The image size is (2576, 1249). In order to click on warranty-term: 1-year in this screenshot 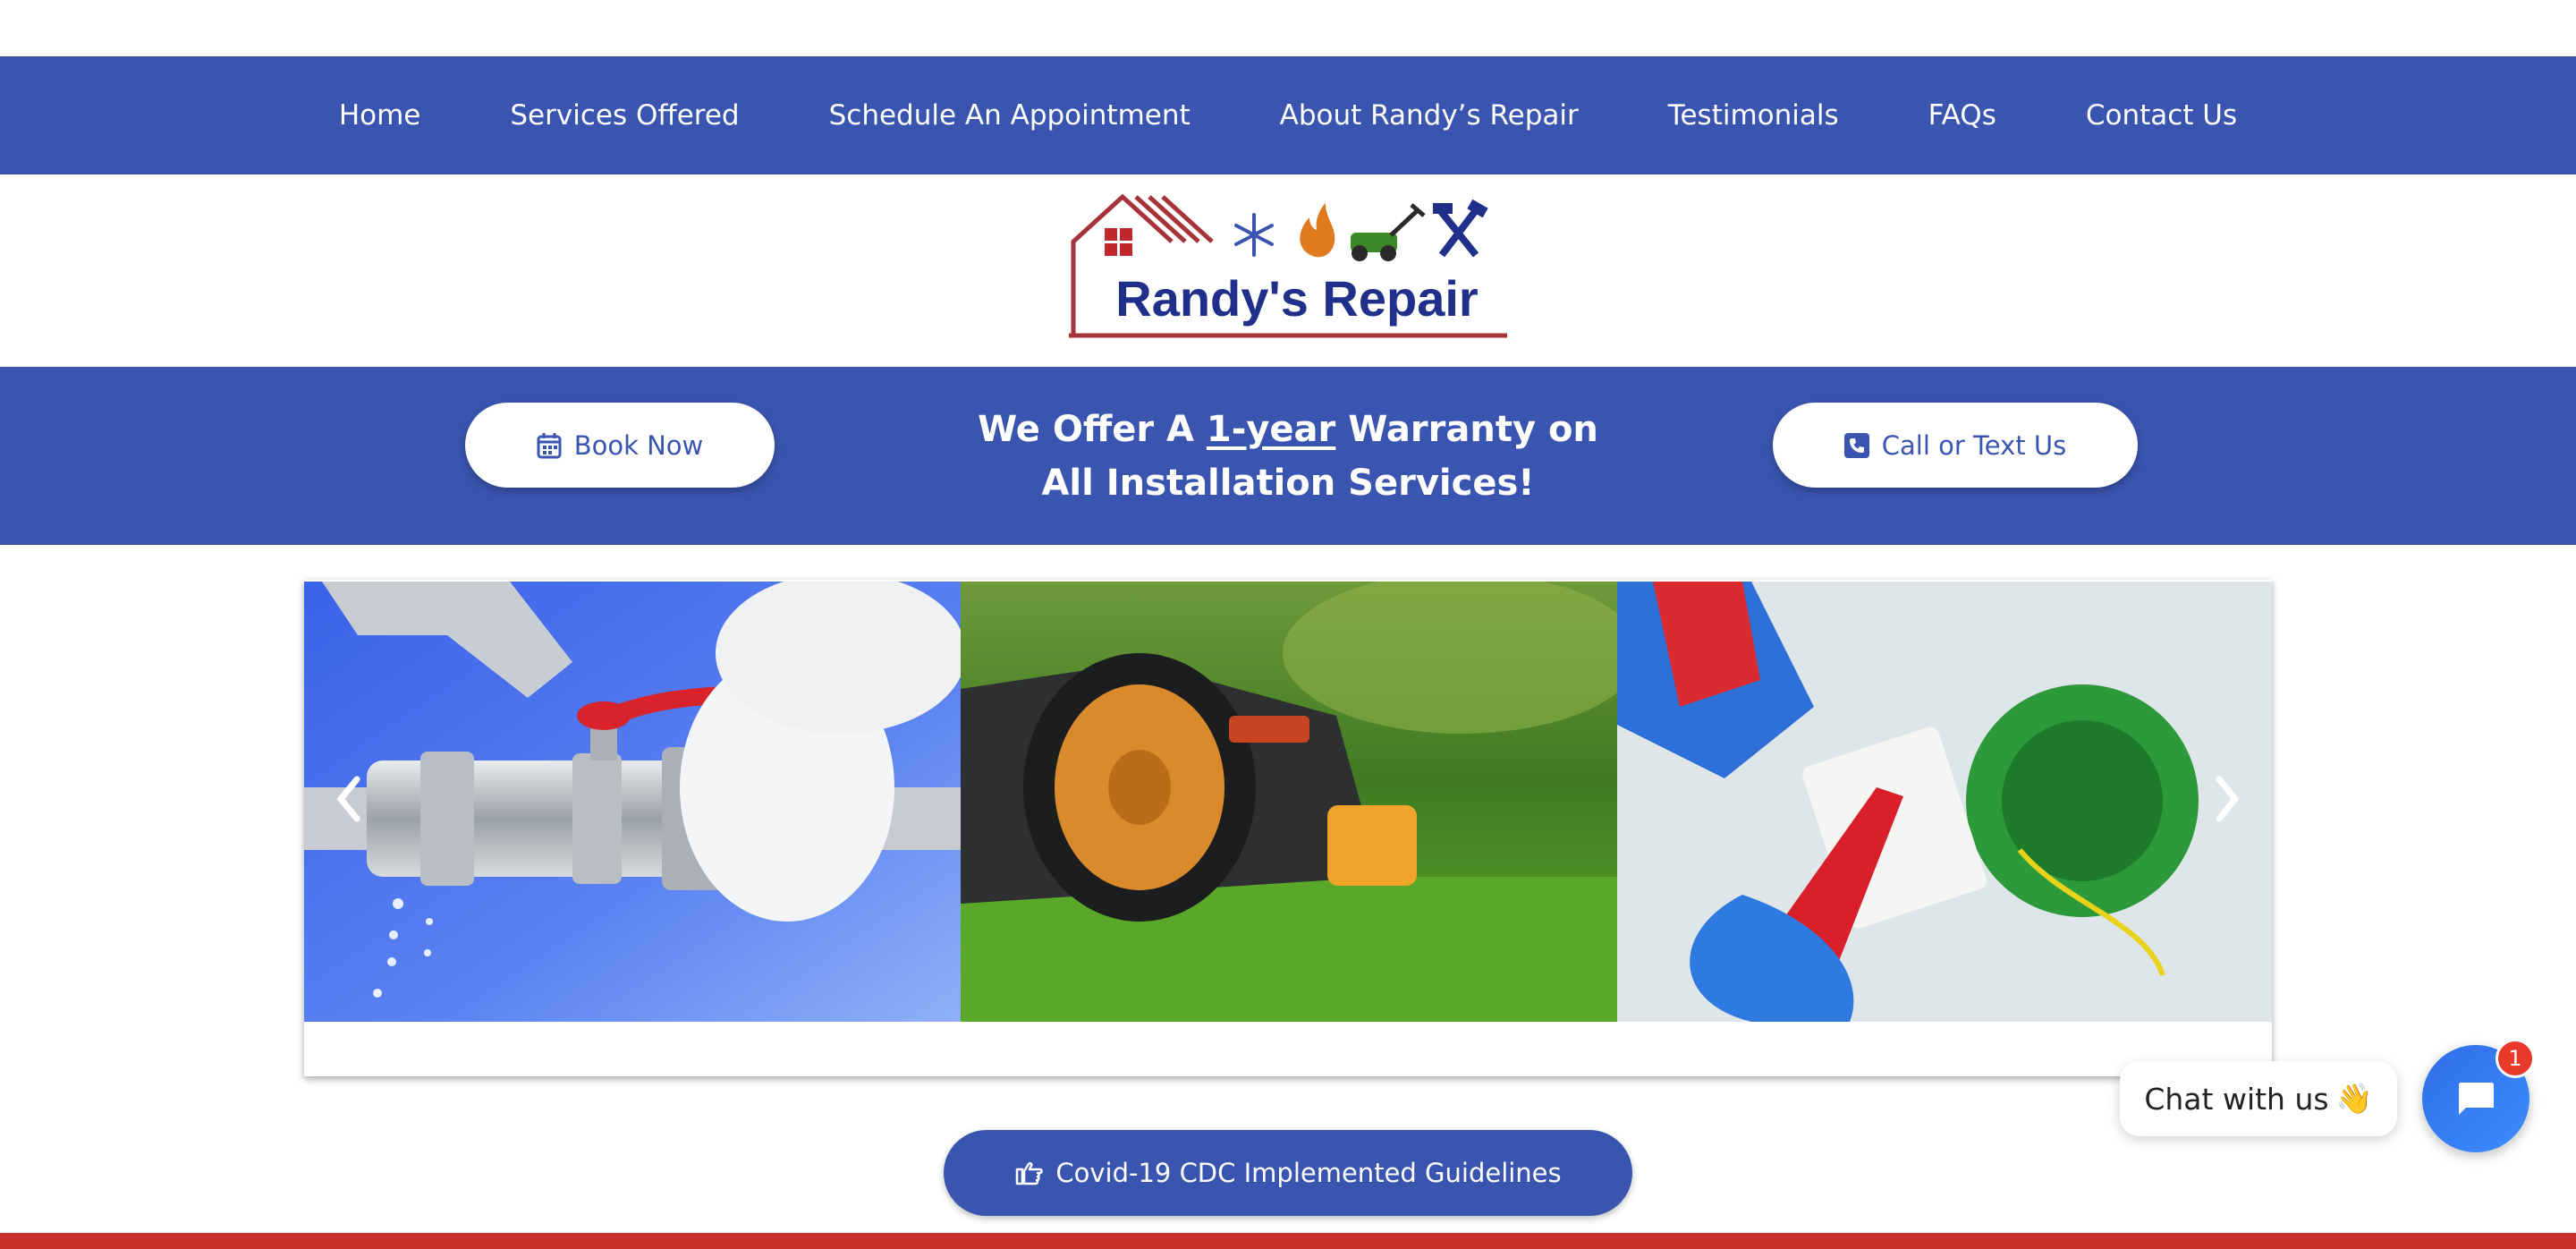, I will do `click(1271, 430)`.